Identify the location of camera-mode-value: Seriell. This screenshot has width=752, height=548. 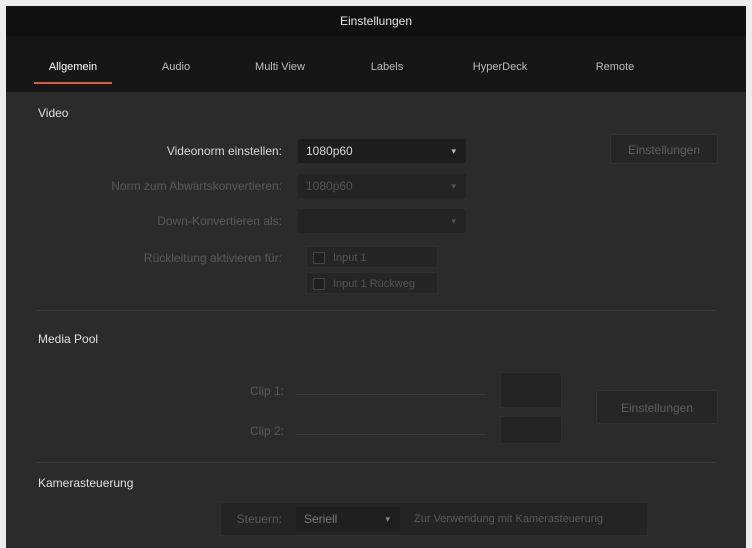
(321, 519).